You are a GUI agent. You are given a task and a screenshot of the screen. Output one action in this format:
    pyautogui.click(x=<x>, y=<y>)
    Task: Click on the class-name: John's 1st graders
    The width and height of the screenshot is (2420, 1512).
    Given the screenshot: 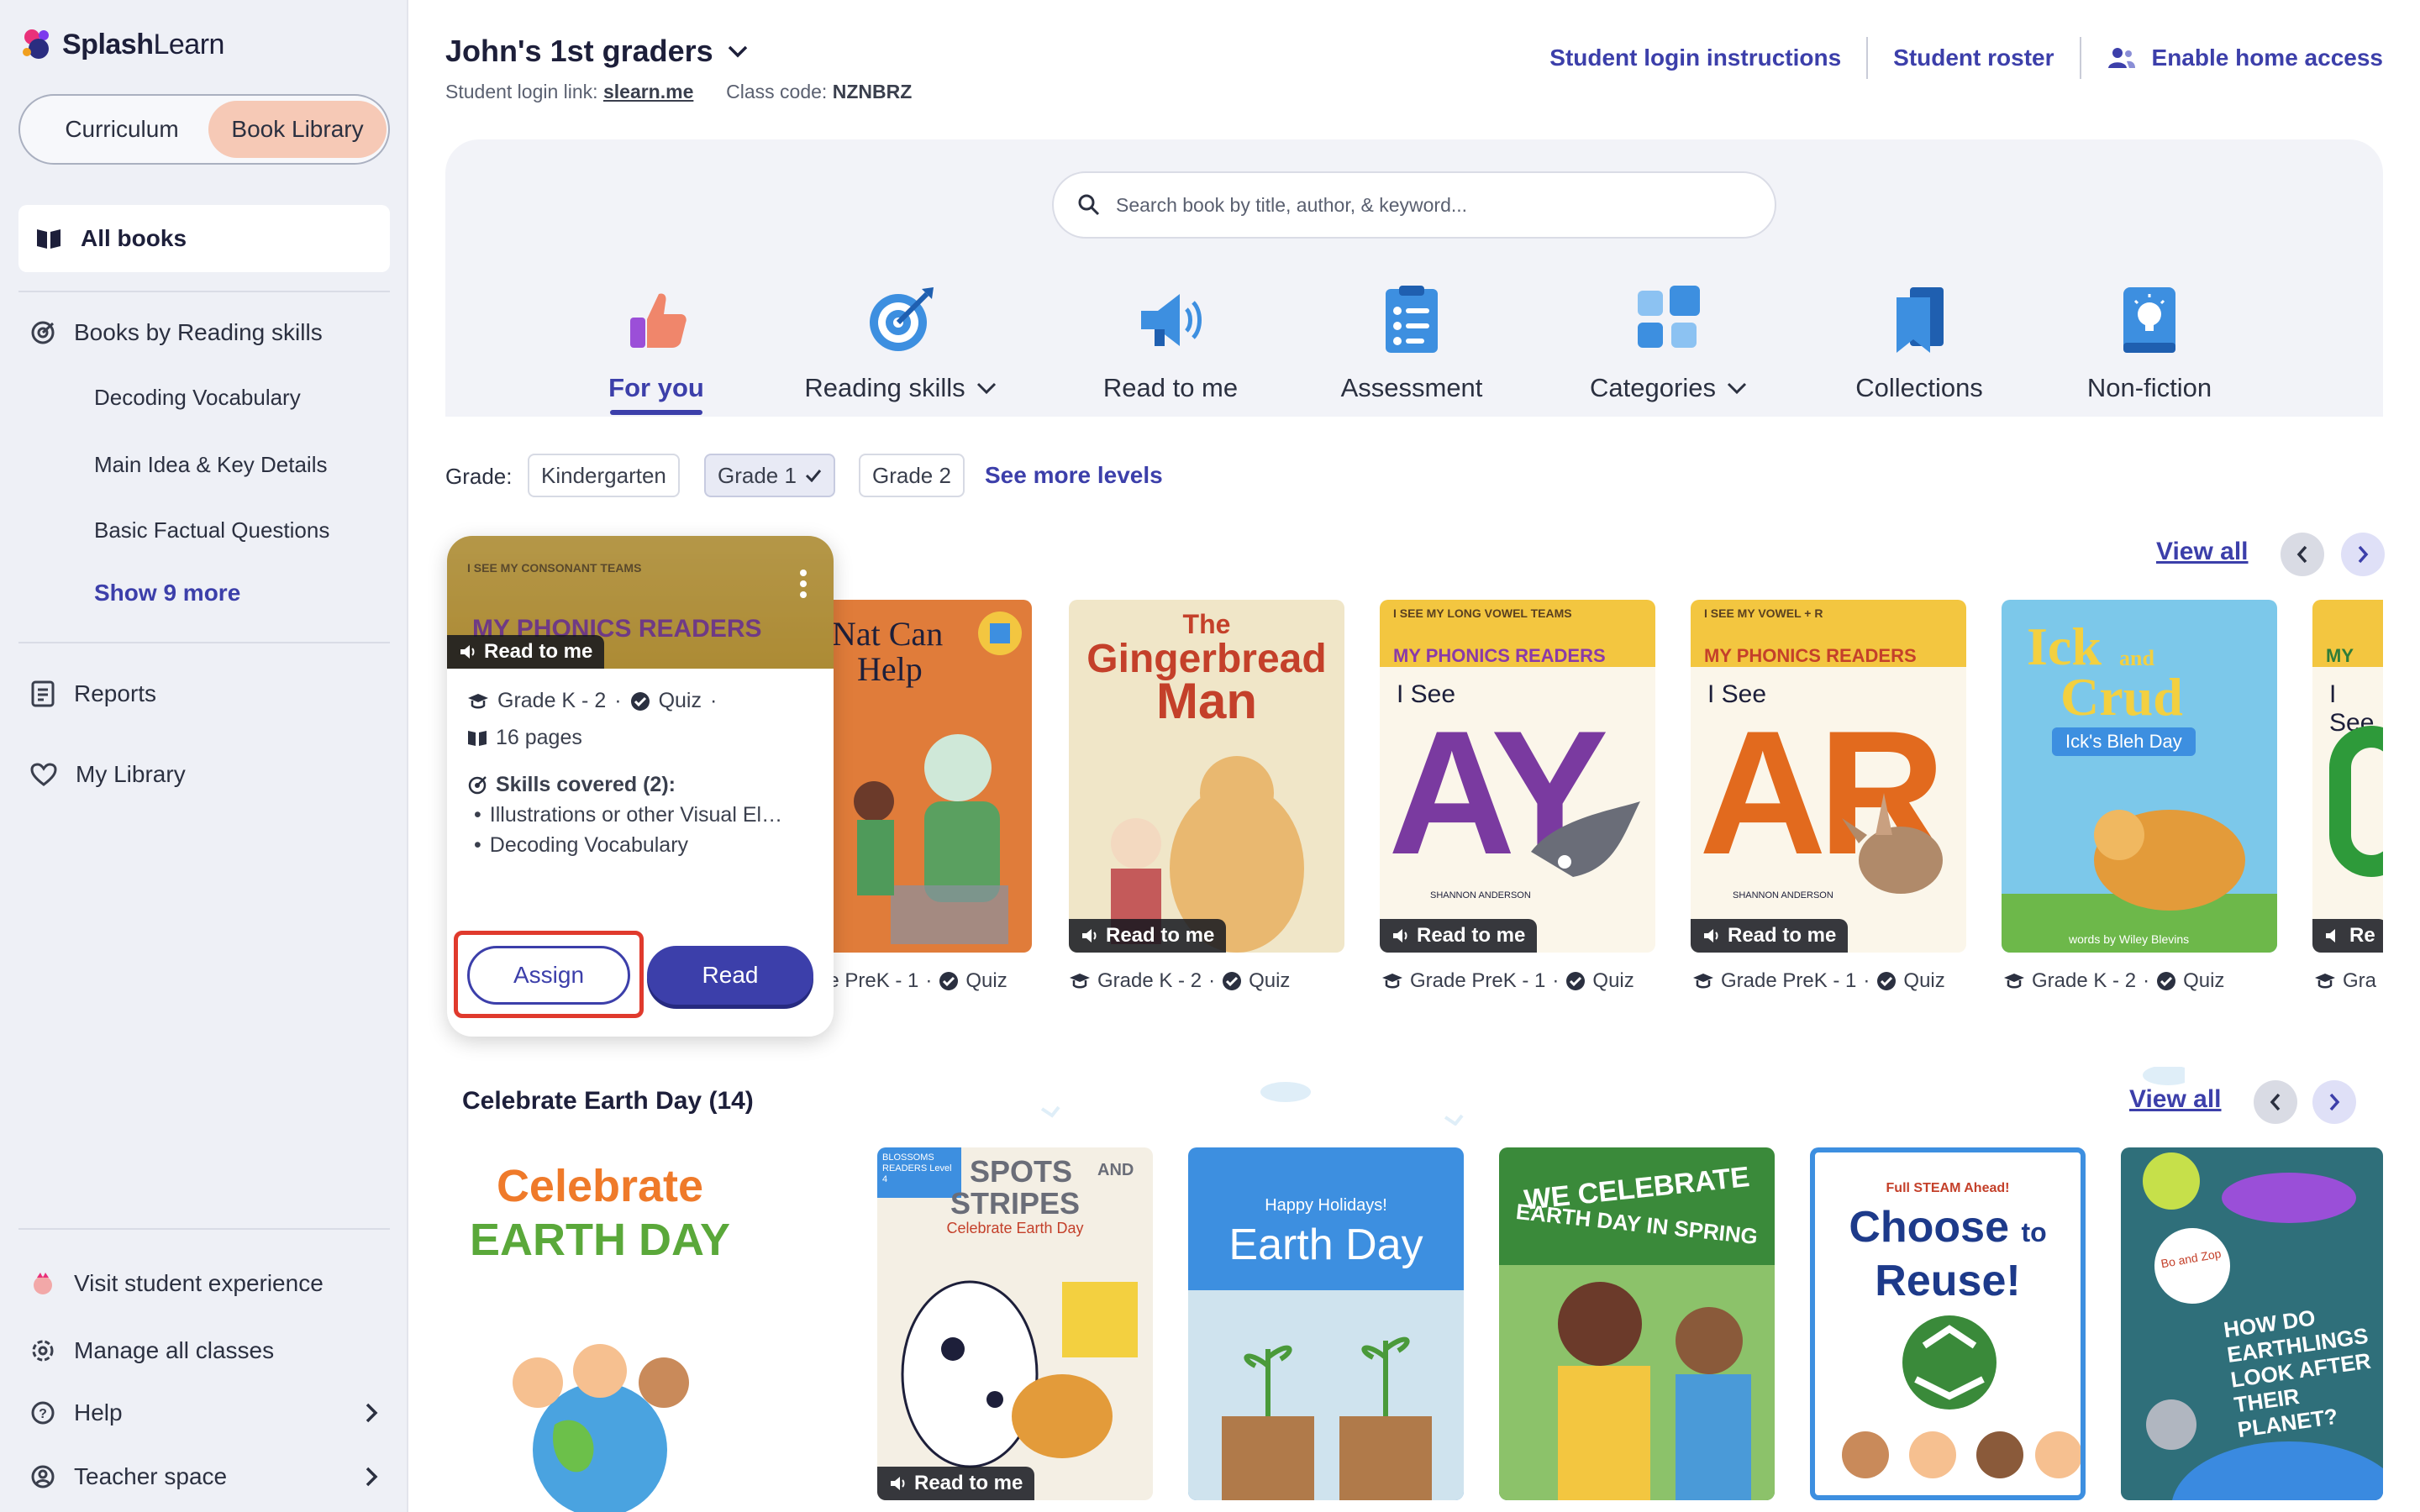 What is the action you would take?
    pyautogui.click(x=579, y=51)
    